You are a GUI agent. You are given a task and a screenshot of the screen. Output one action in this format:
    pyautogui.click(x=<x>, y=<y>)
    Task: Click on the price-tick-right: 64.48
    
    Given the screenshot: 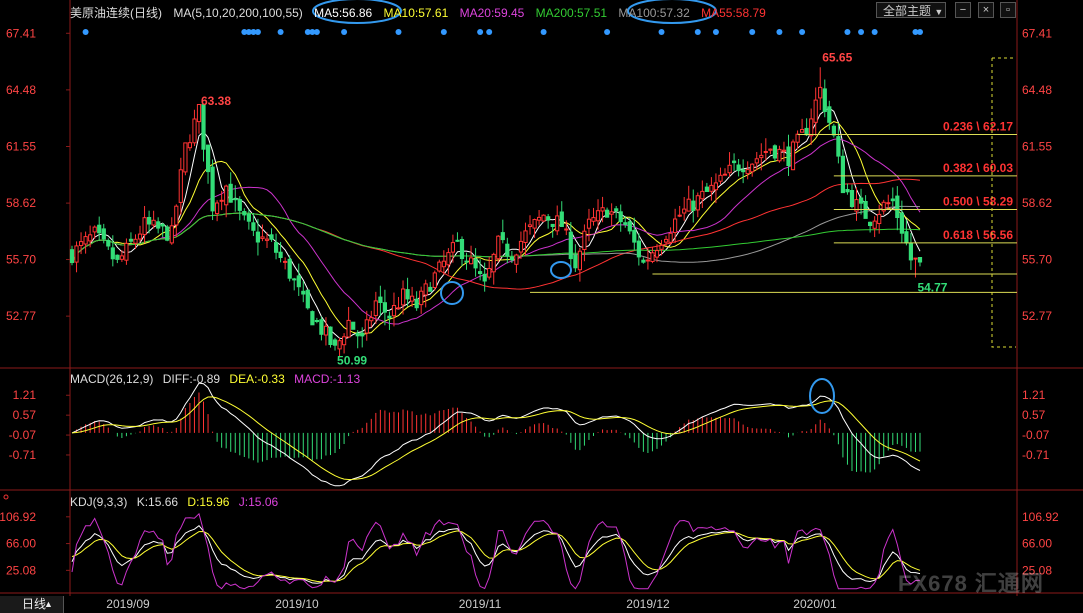 What is the action you would take?
    pyautogui.click(x=1037, y=90)
    